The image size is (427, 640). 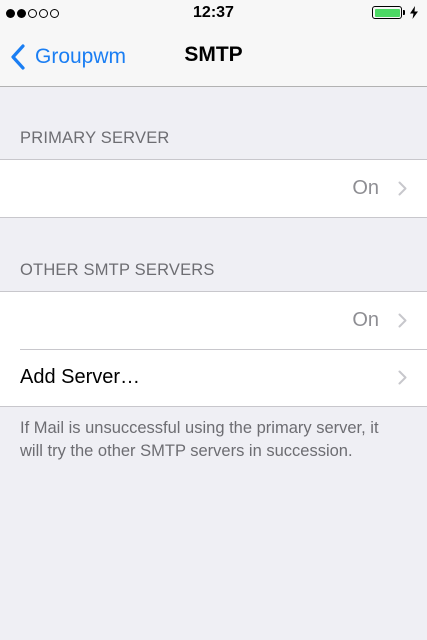 I want to click on page-title: SMTP, so click(x=213, y=54).